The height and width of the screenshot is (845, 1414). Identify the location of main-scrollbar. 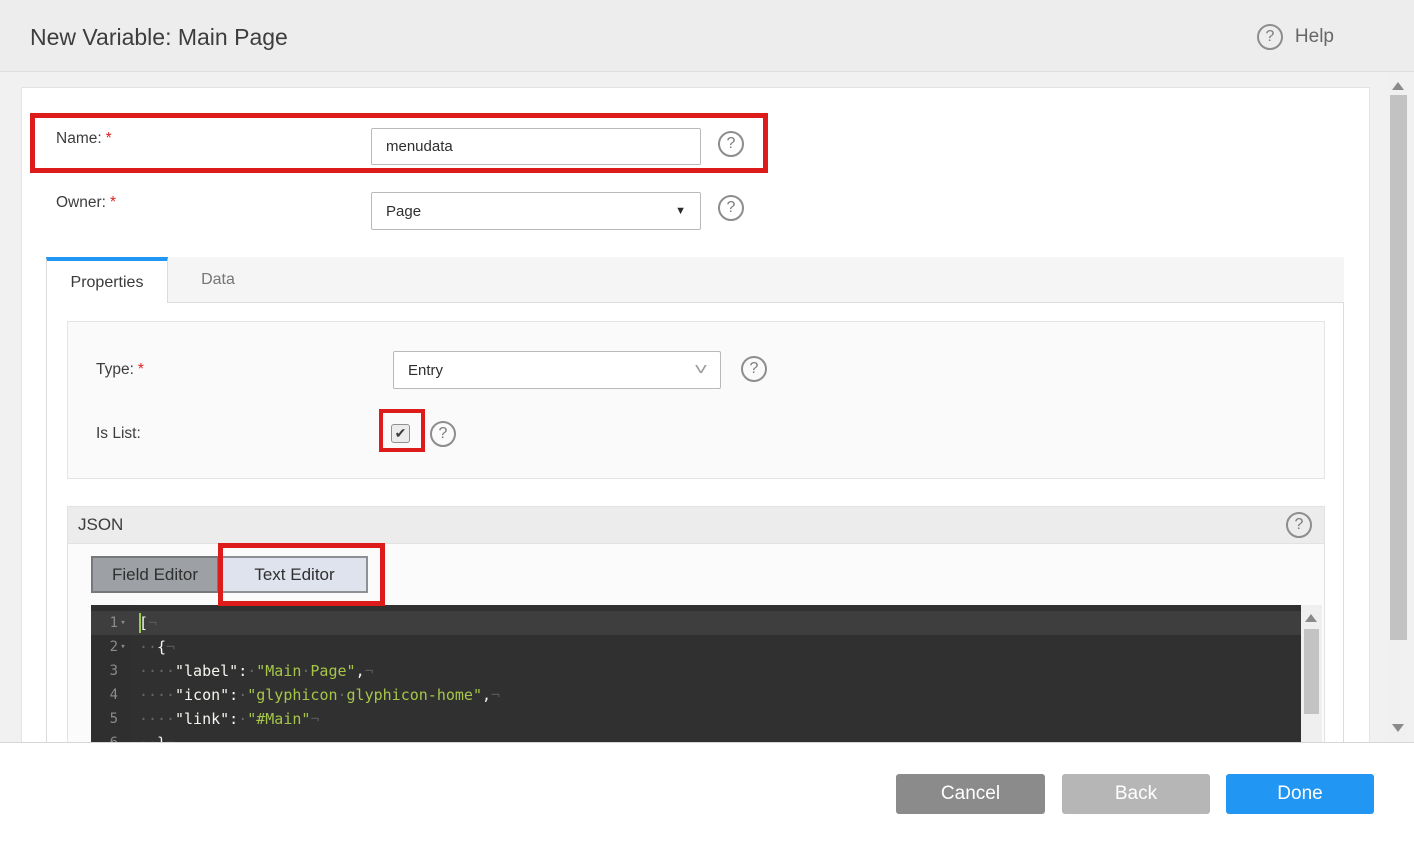
(1398, 407).